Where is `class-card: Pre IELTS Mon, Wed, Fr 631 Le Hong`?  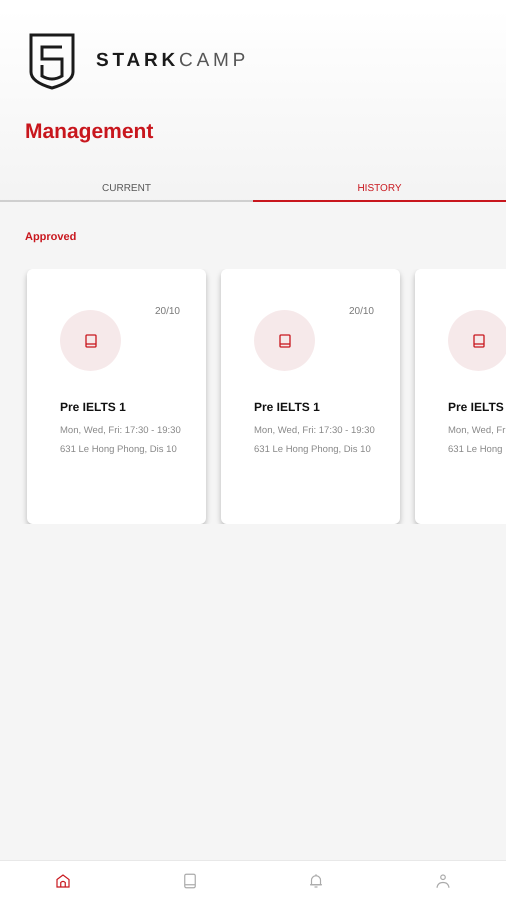 class-card: Pre IELTS Mon, Wed, Fr 631 Le Hong is located at coordinates (460, 396).